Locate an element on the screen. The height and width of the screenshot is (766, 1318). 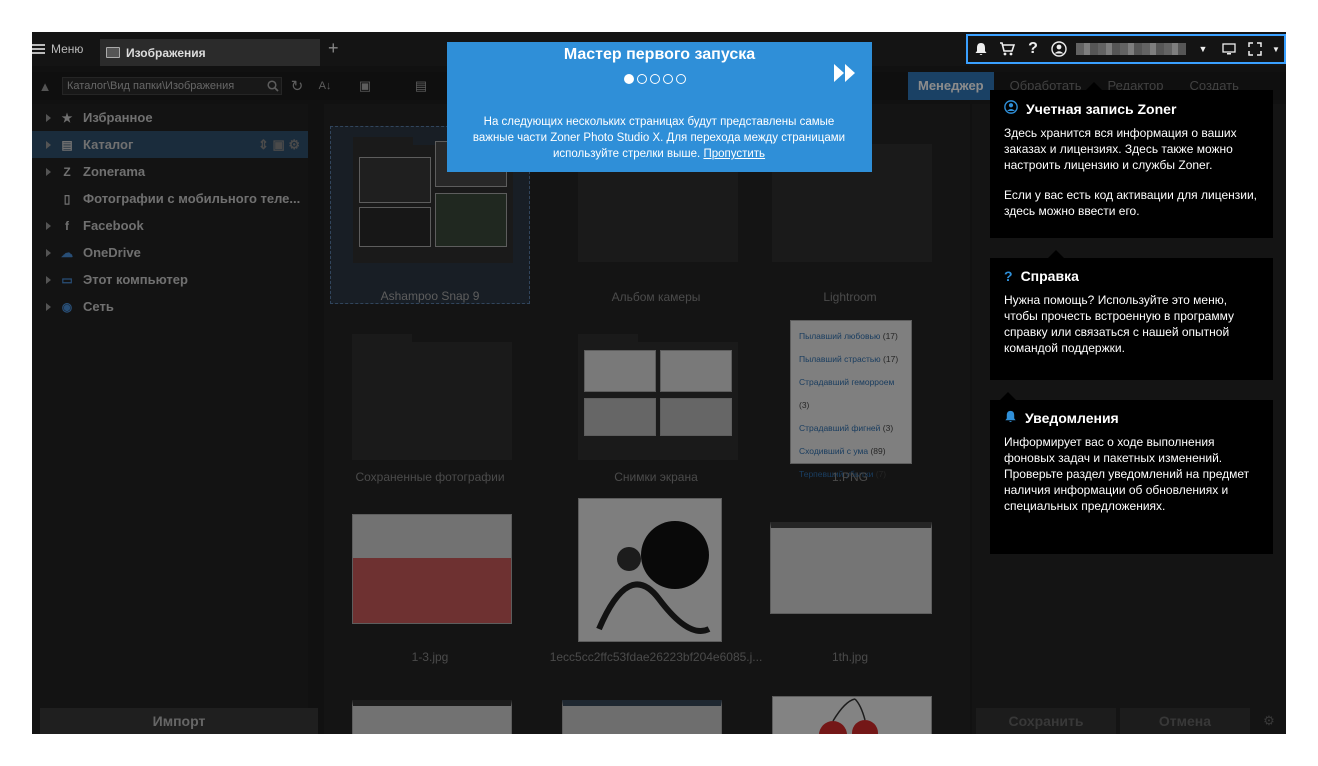
folder-icon is located at coordinates (113, 52).